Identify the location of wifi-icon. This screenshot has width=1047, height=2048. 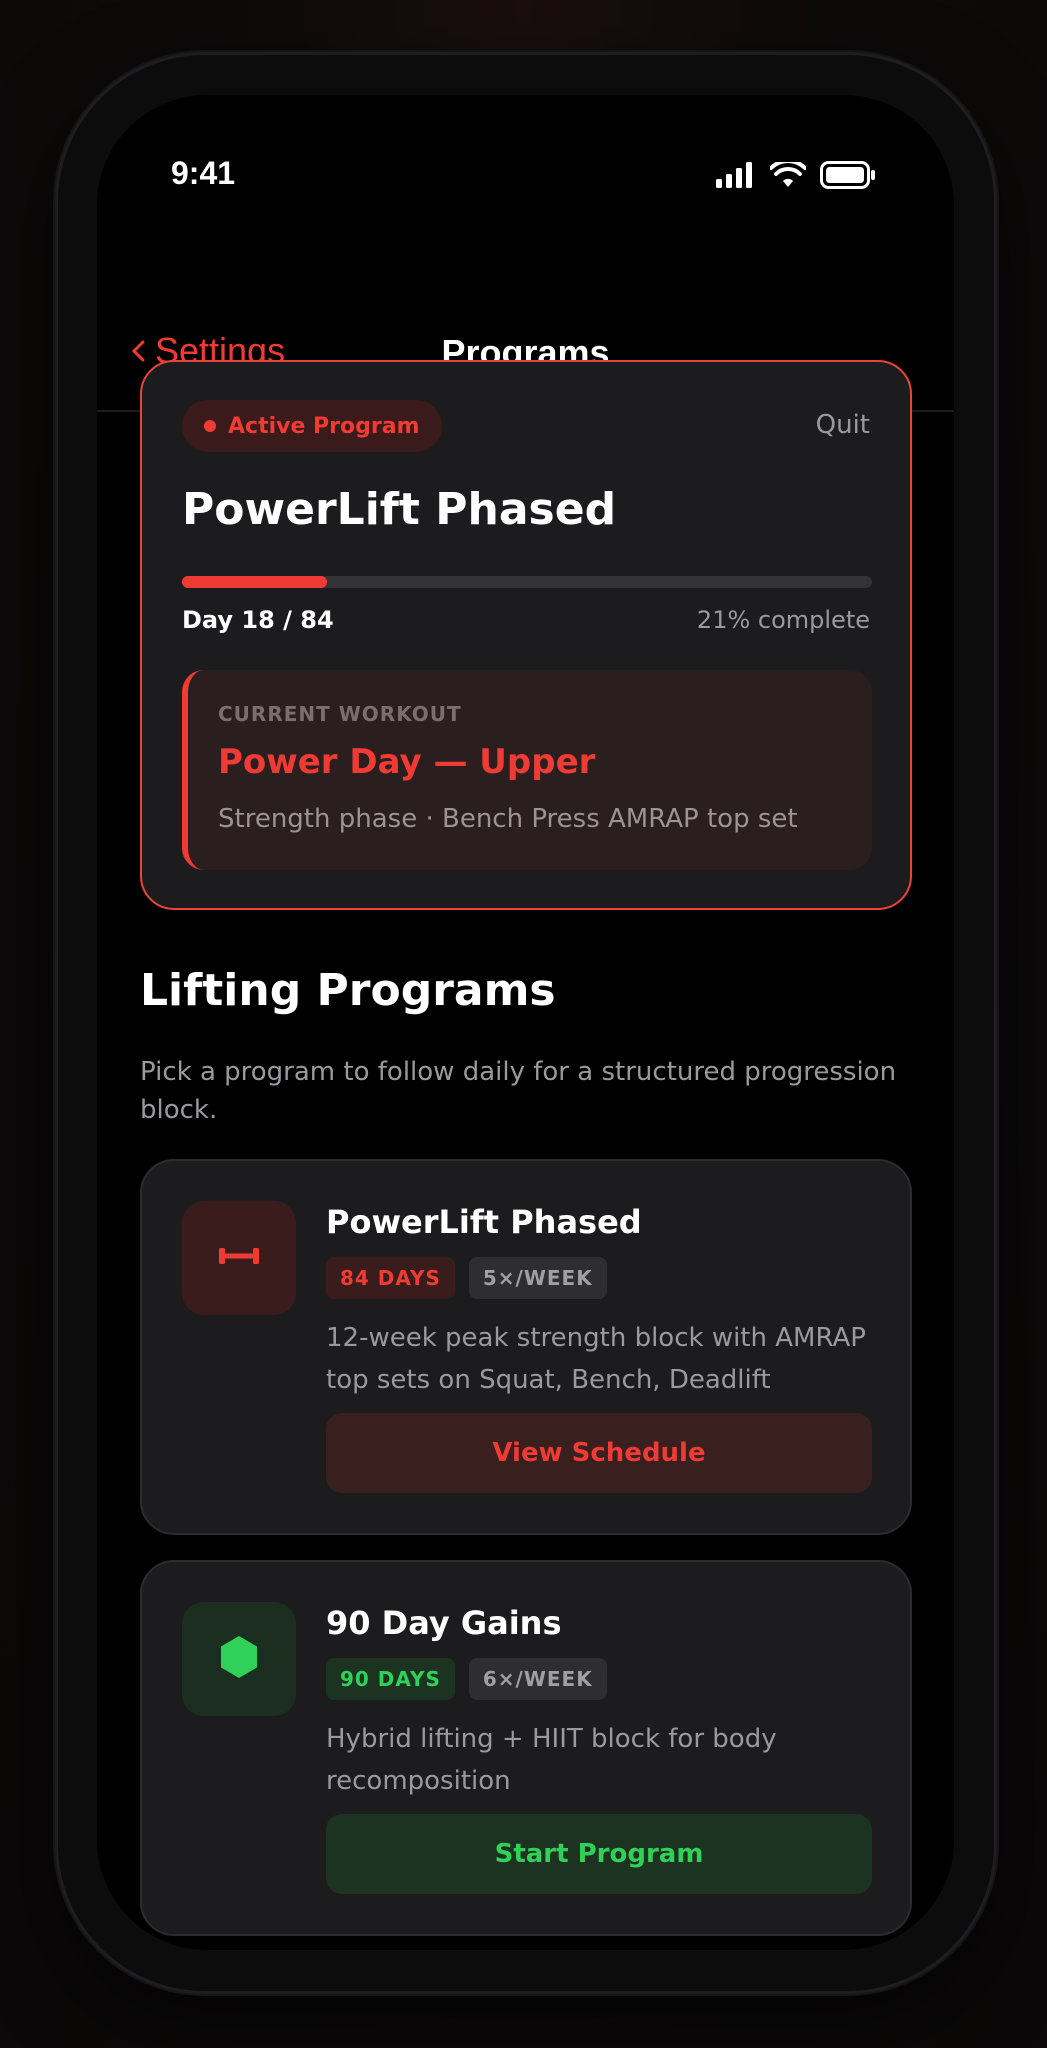
(788, 175).